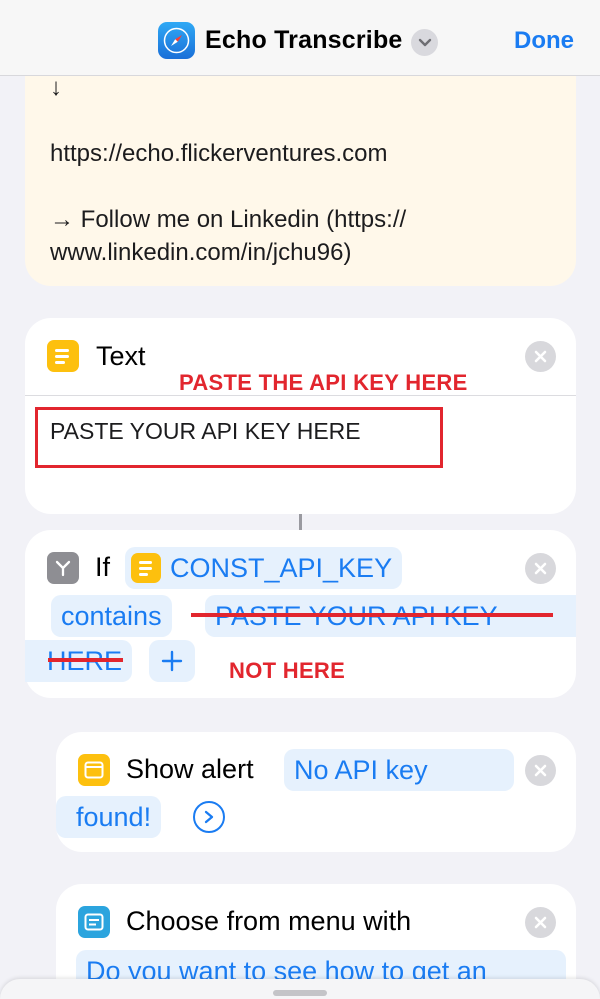 The width and height of the screenshot is (600, 999). What do you see at coordinates (300, 993) in the screenshot?
I see `sheet-grabber-handle` at bounding box center [300, 993].